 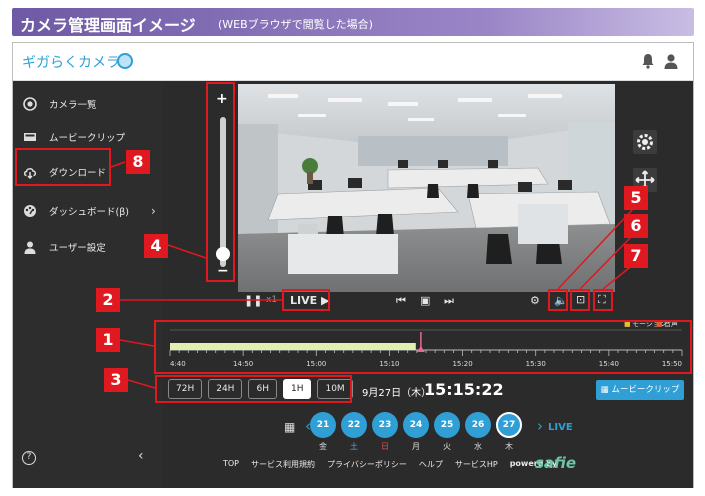 What do you see at coordinates (560, 427) in the screenshot?
I see `calendar-live-link: LIVE` at bounding box center [560, 427].